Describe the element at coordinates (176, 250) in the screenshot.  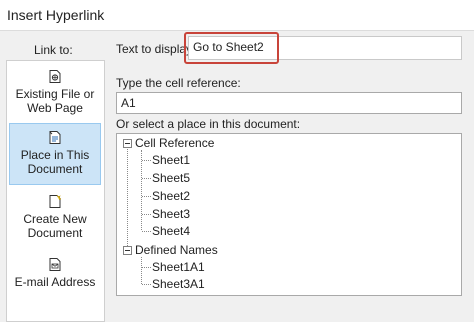
I see `tree-group-defined-names: Defined Names` at that location.